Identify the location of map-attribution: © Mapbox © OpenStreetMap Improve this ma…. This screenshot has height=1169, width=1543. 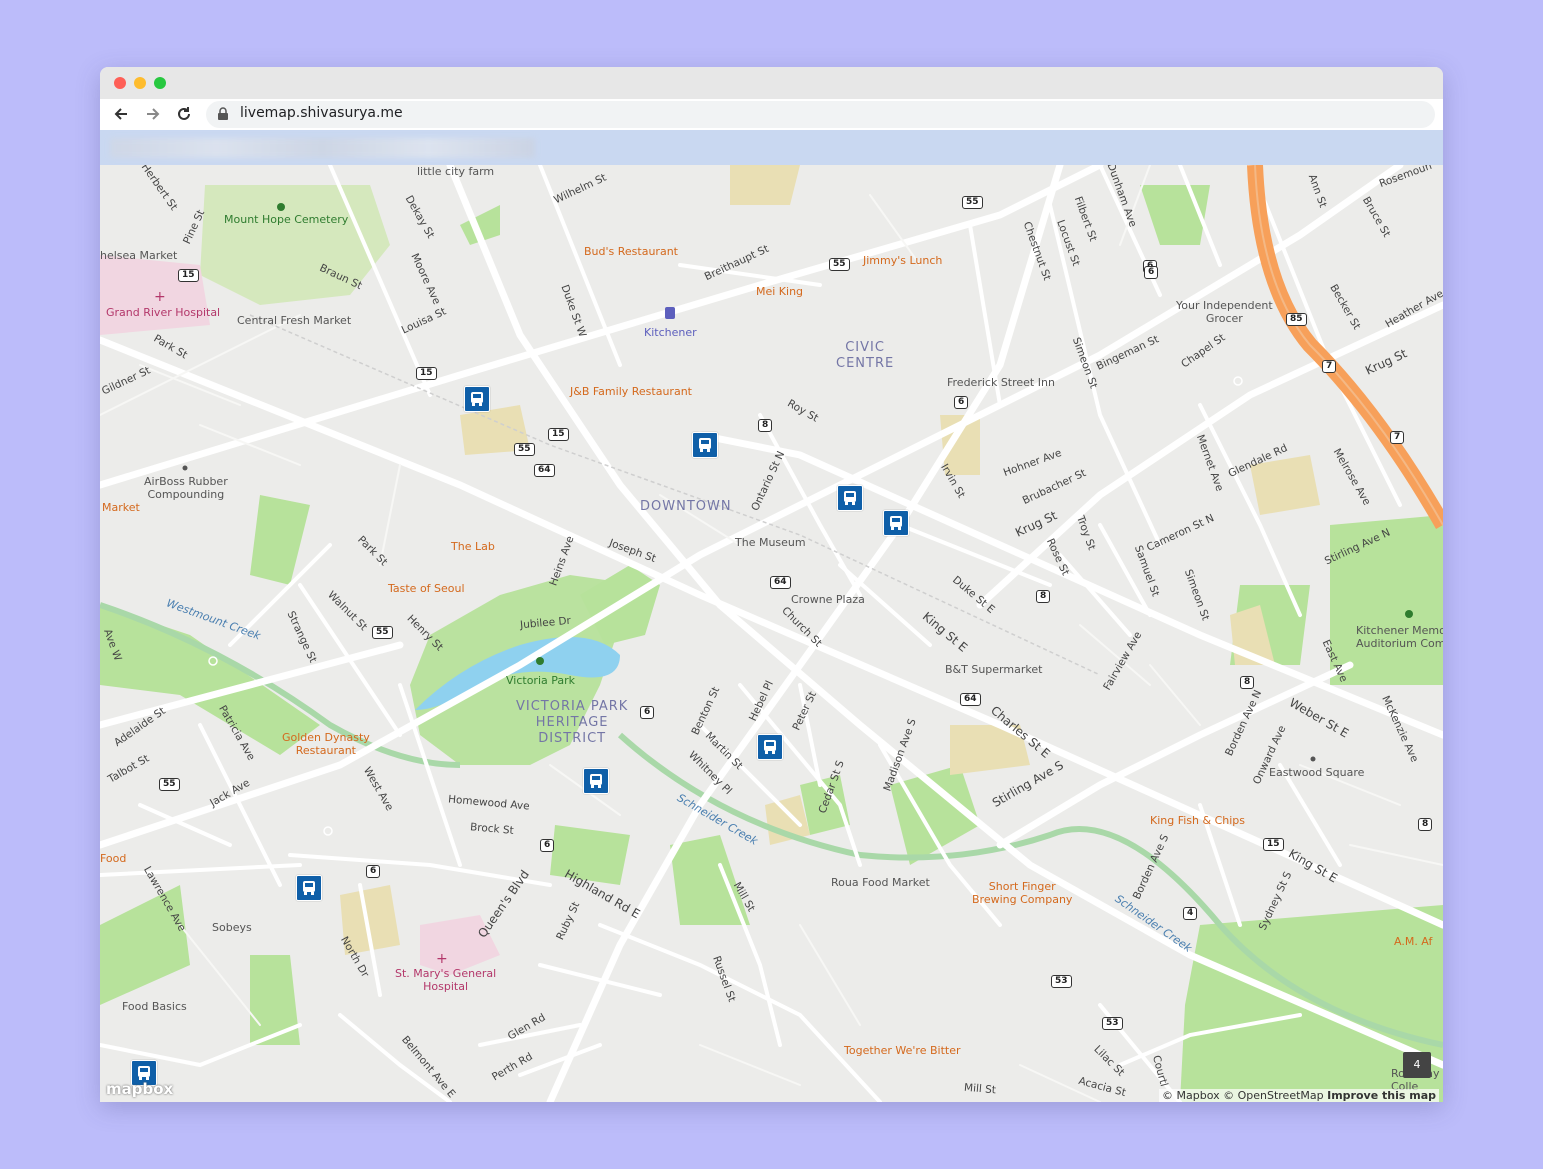
(1299, 1095).